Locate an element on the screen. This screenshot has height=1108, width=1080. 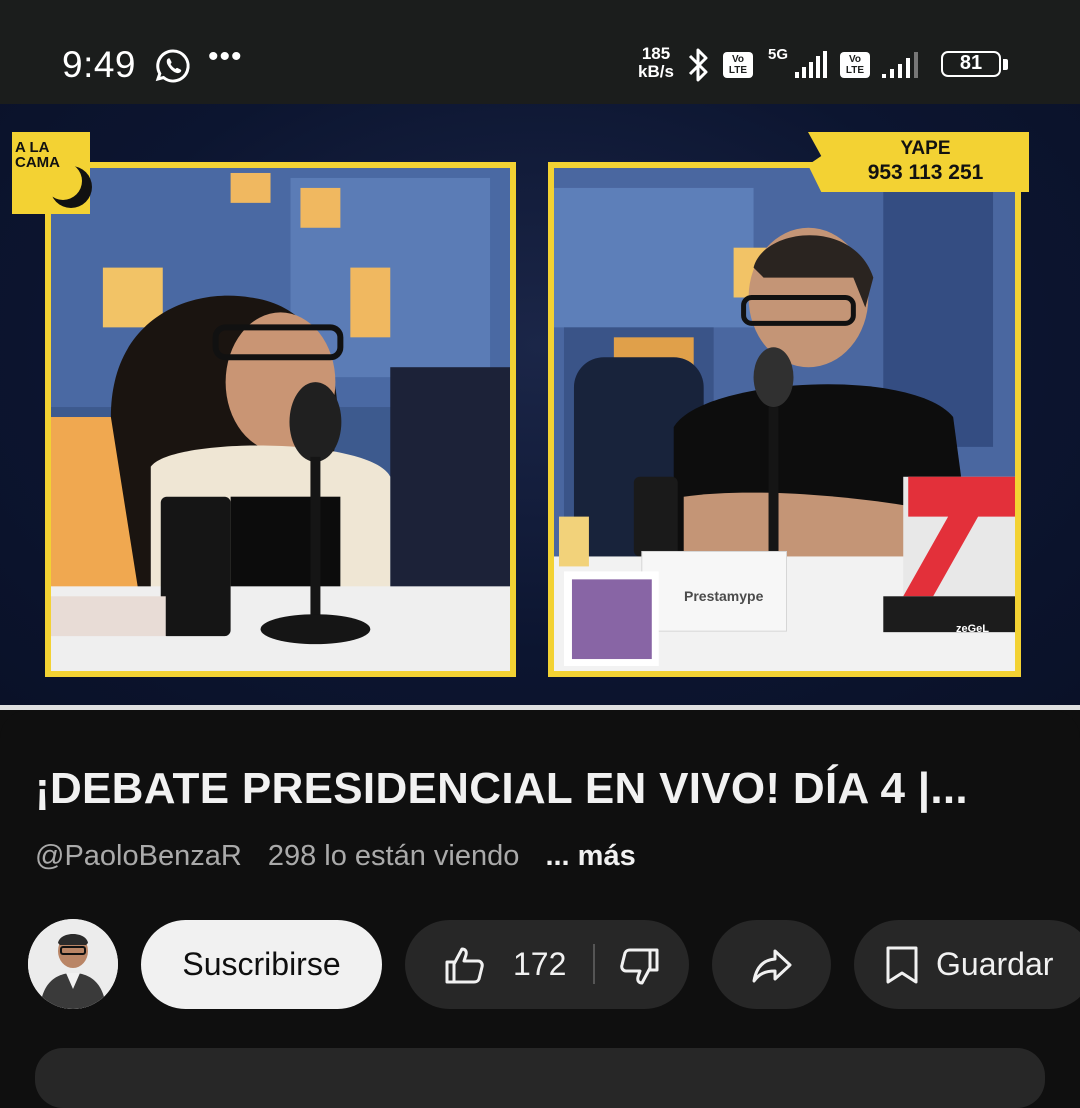
network-speed: 185 kB/s is located at coordinates (656, 62).